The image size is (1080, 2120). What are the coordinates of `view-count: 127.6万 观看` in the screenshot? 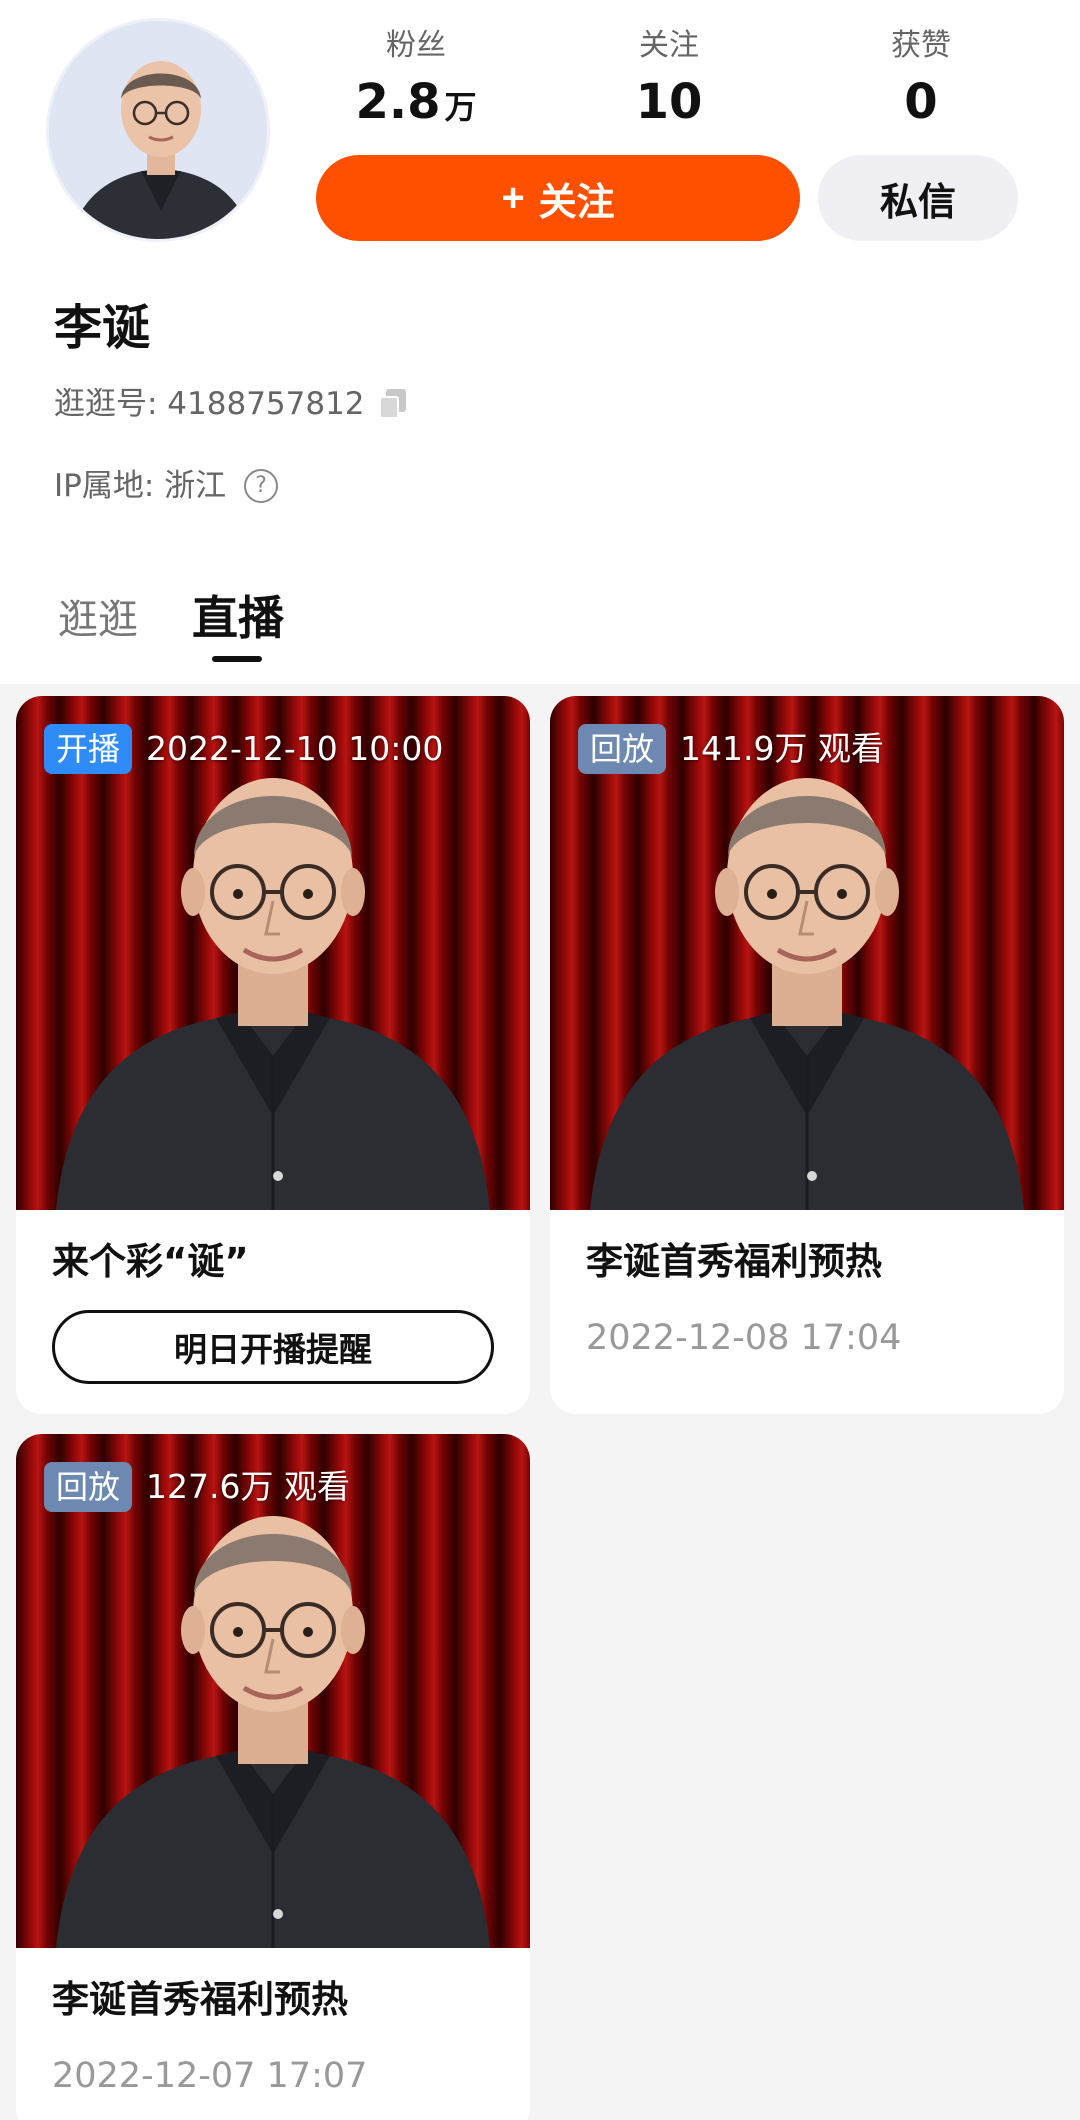 It's located at (248, 1486).